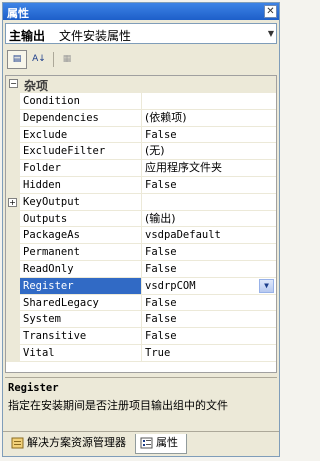 The width and height of the screenshot is (320, 461). I want to click on property-pages-button: ▦, so click(67, 59).